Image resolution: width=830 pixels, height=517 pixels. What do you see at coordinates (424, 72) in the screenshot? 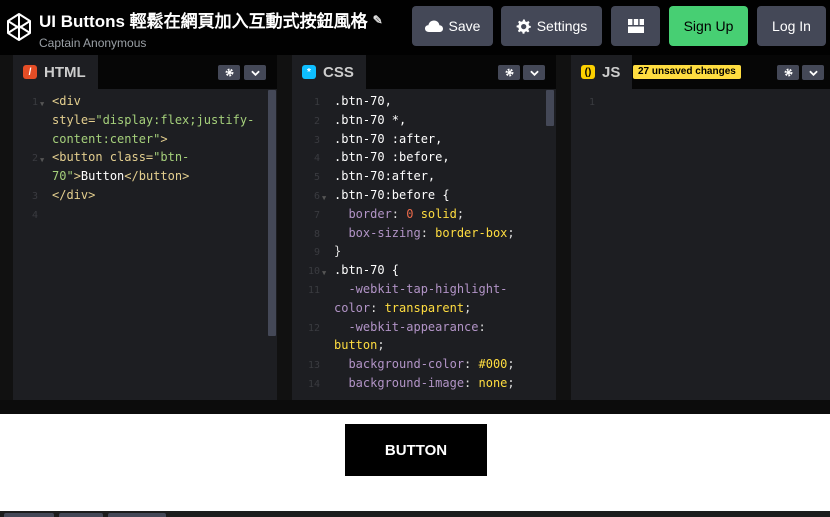
I see `css-pane-header: * CSS` at bounding box center [424, 72].